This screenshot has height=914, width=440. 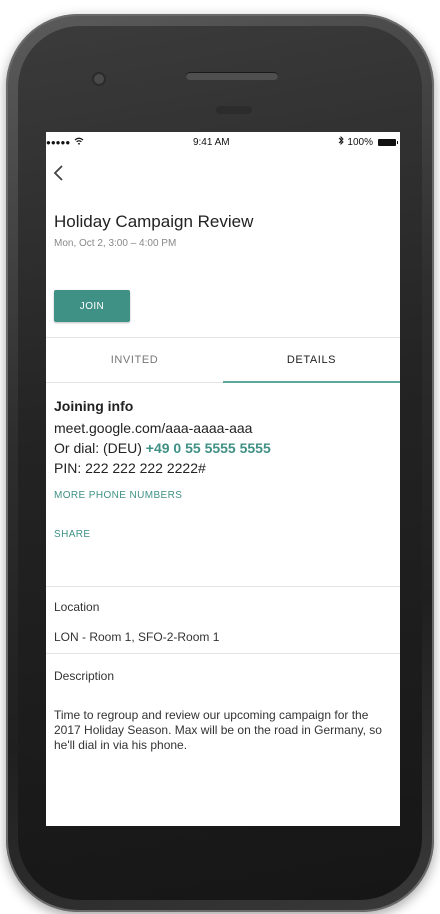 I want to click on event-title: Holiday Campaign Review, so click(x=154, y=221).